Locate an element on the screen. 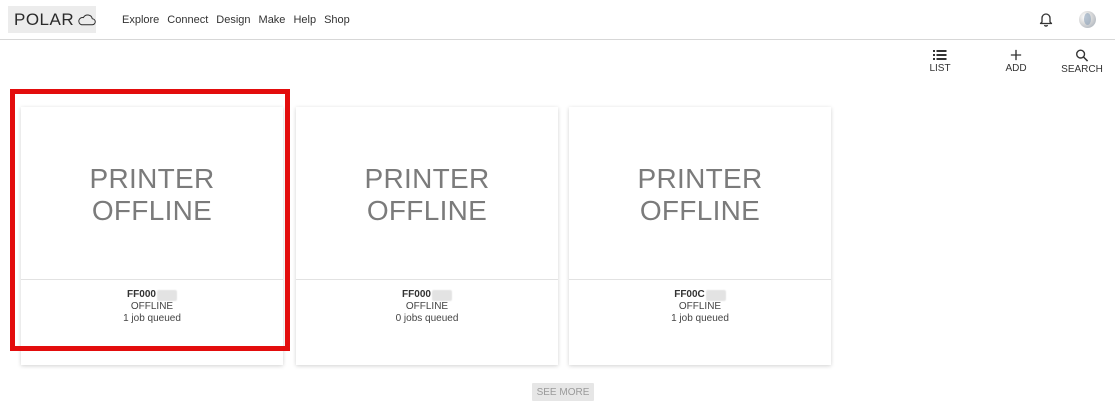  nav-shop: Shop is located at coordinates (337, 20).